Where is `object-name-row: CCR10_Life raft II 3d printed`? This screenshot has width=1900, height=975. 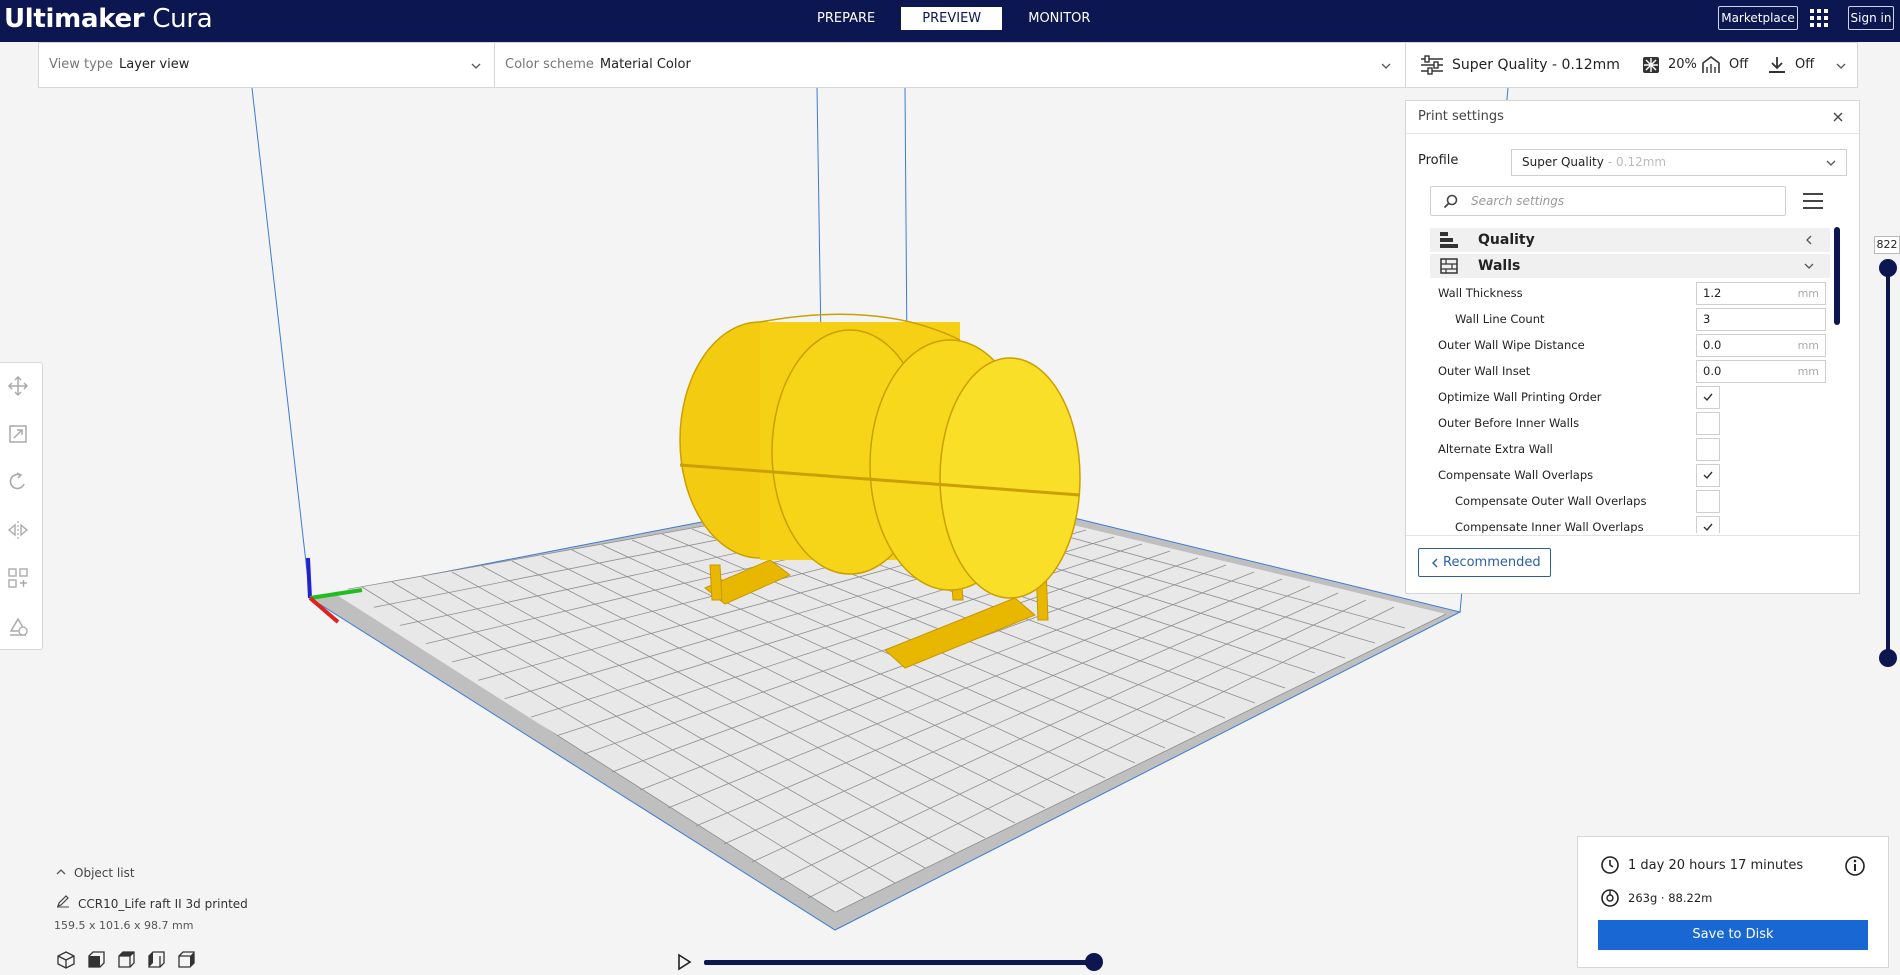
object-name-row: CCR10_Life raft II 3d printed is located at coordinates (152, 903).